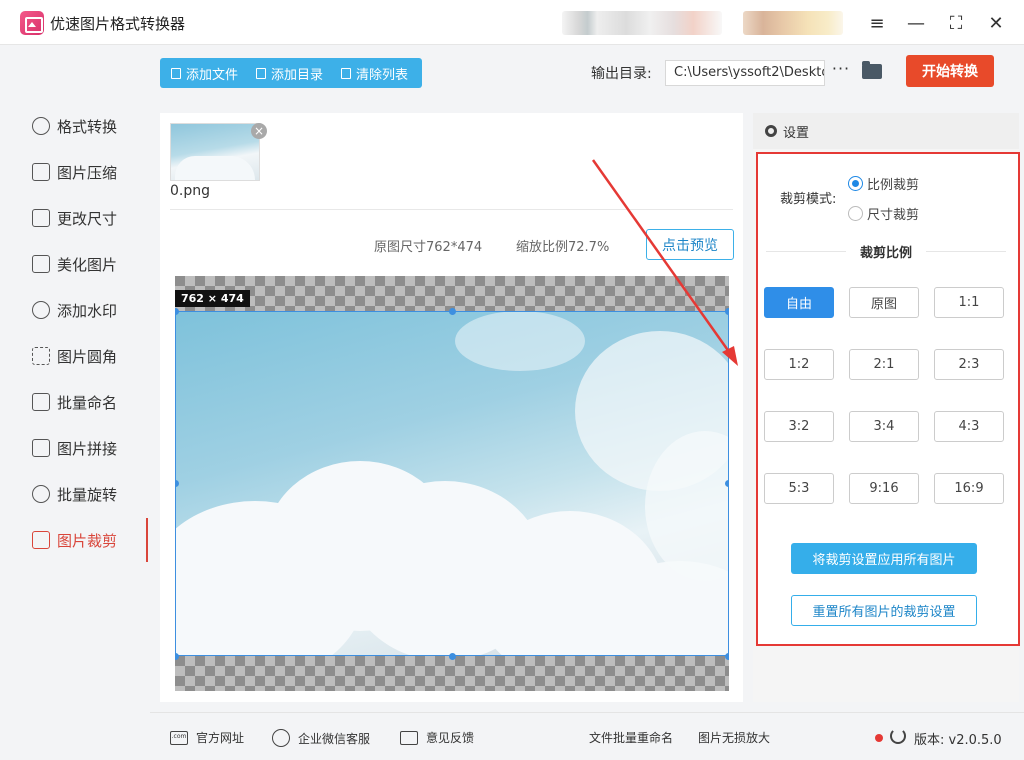  Describe the element at coordinates (41, 310) in the screenshot. I see `watermark-icon` at that location.